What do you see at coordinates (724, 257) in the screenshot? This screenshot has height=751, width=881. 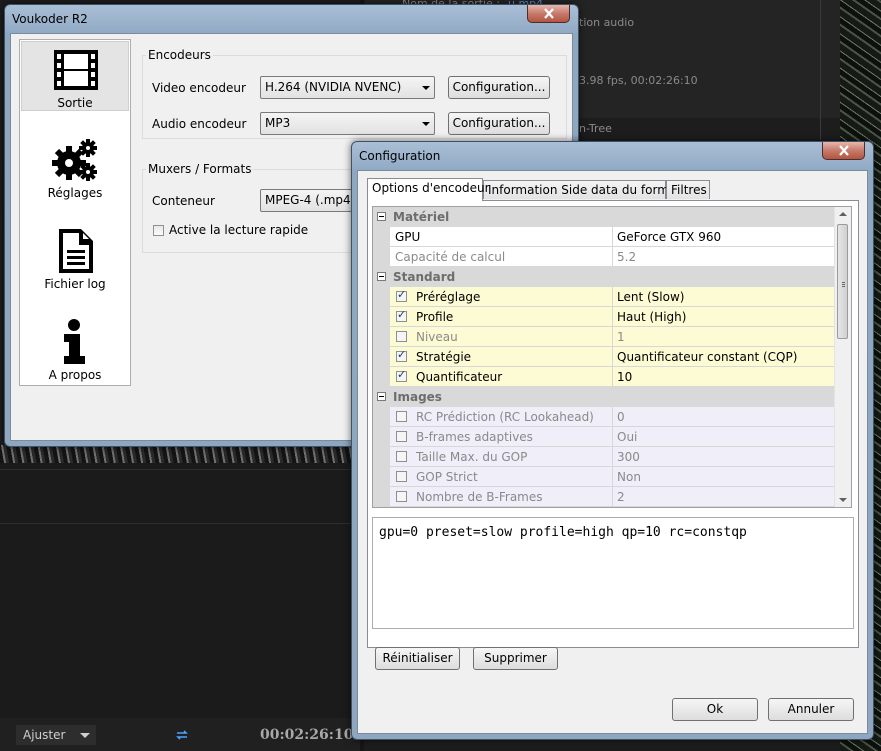 I see `grid-property-value-cell: 5.2` at bounding box center [724, 257].